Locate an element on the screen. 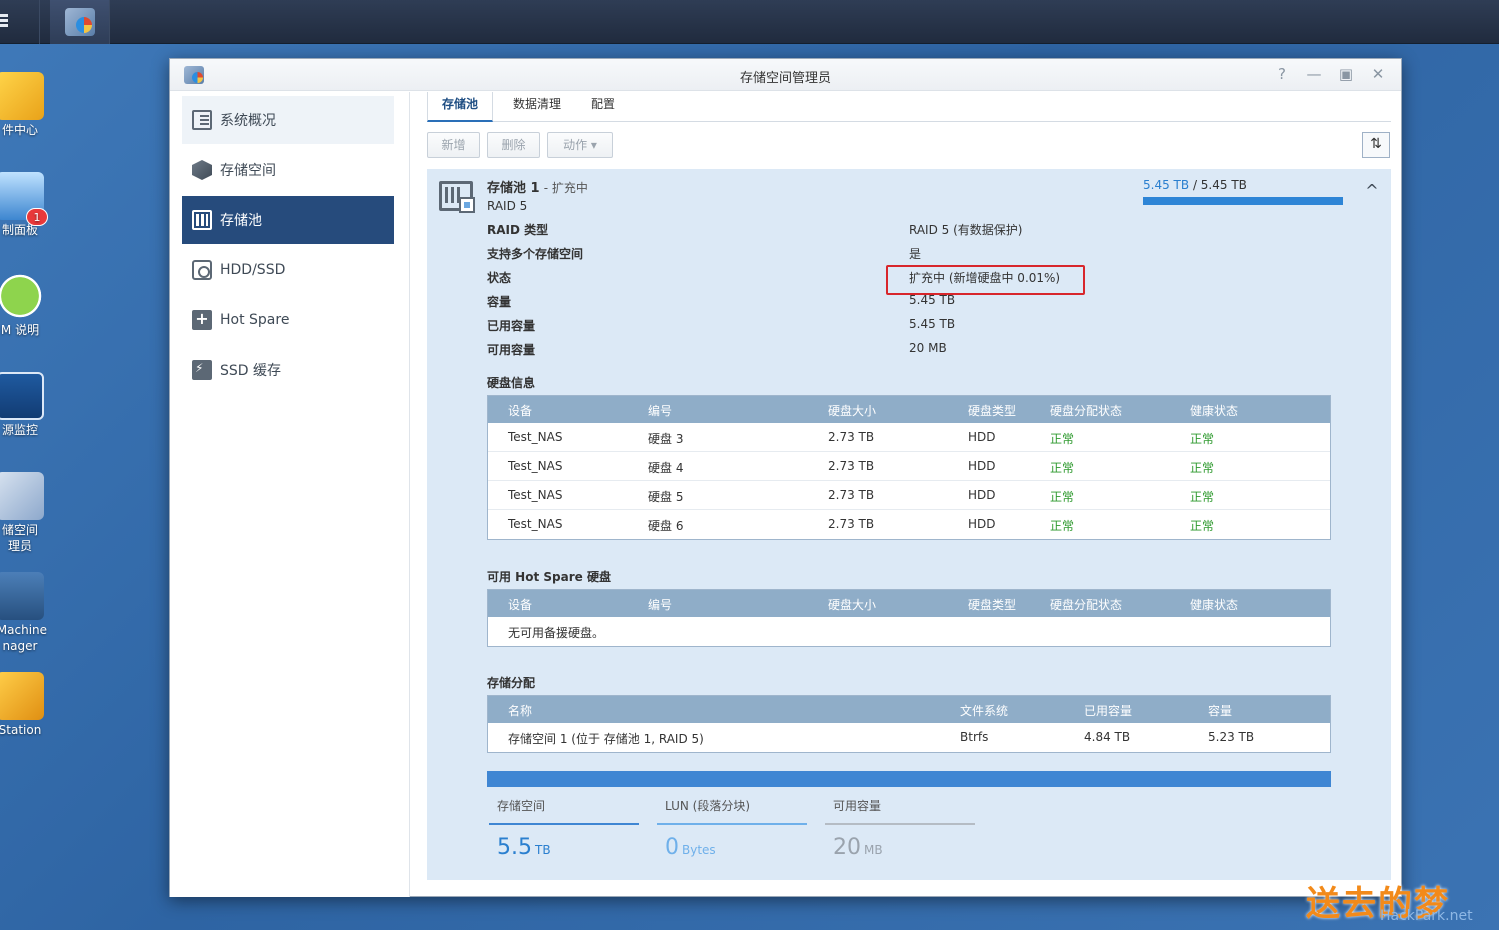 The width and height of the screenshot is (1499, 930). table-row: Test_NAS 硬盘 3 2.73 TB HDD 正常 正常 is located at coordinates (909, 437).